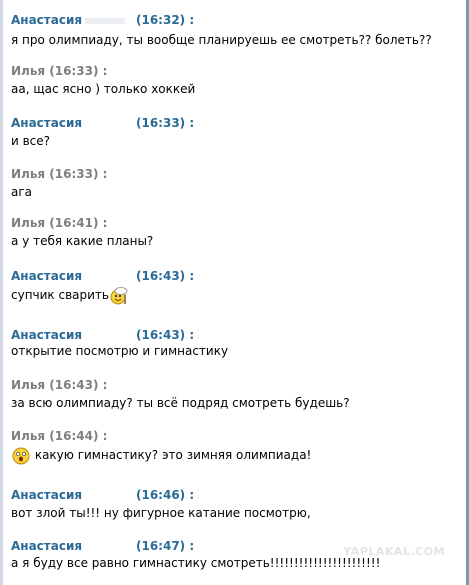 This screenshot has width=469, height=585. I want to click on chat-message: Анастасия (16:33) : и все?, so click(236, 132).